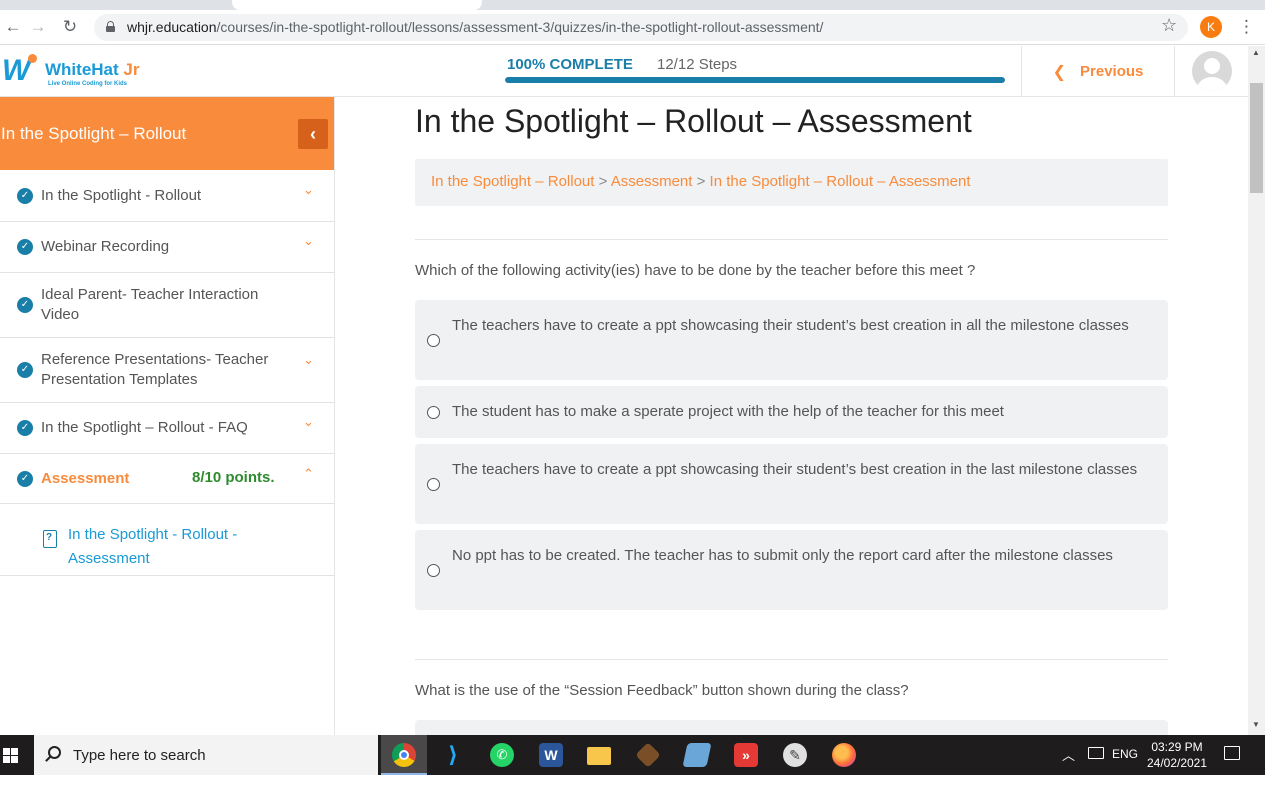  I want to click on page-title: In the Spotlight – Rollout – Assessment, so click(693, 121).